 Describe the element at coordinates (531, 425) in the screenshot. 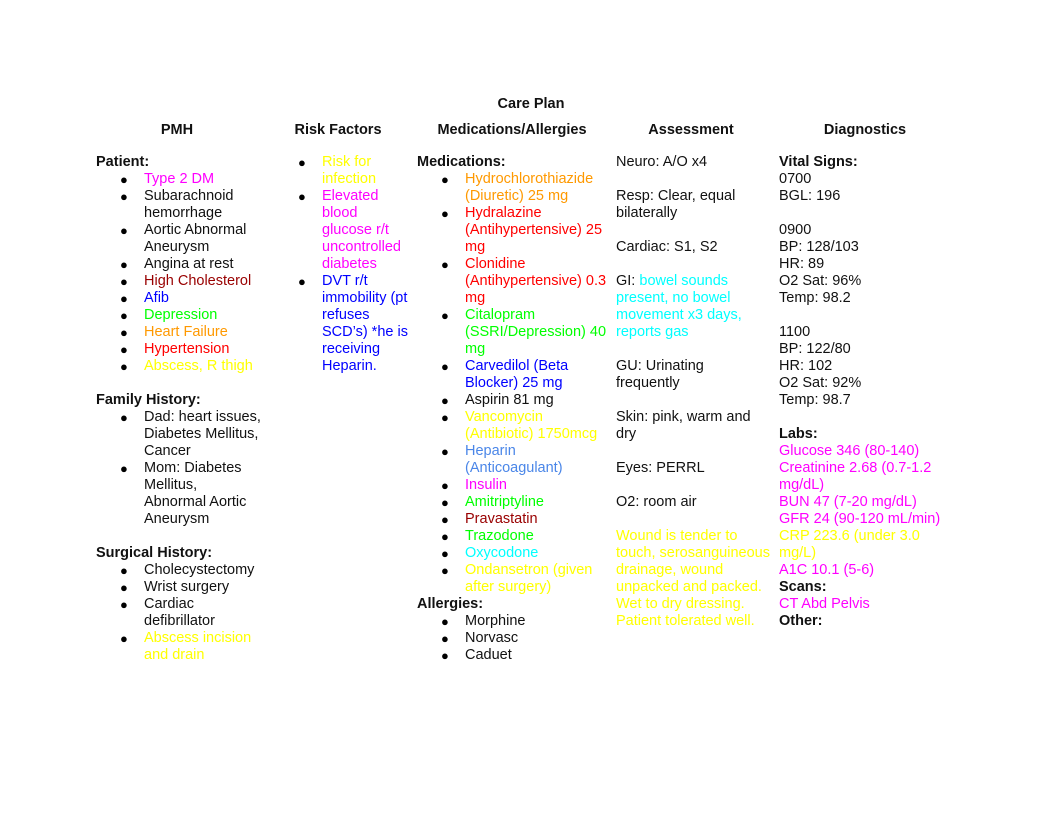

I see `list-item-text: Vancomycin (Antibiotic) 1750mcg` at that location.